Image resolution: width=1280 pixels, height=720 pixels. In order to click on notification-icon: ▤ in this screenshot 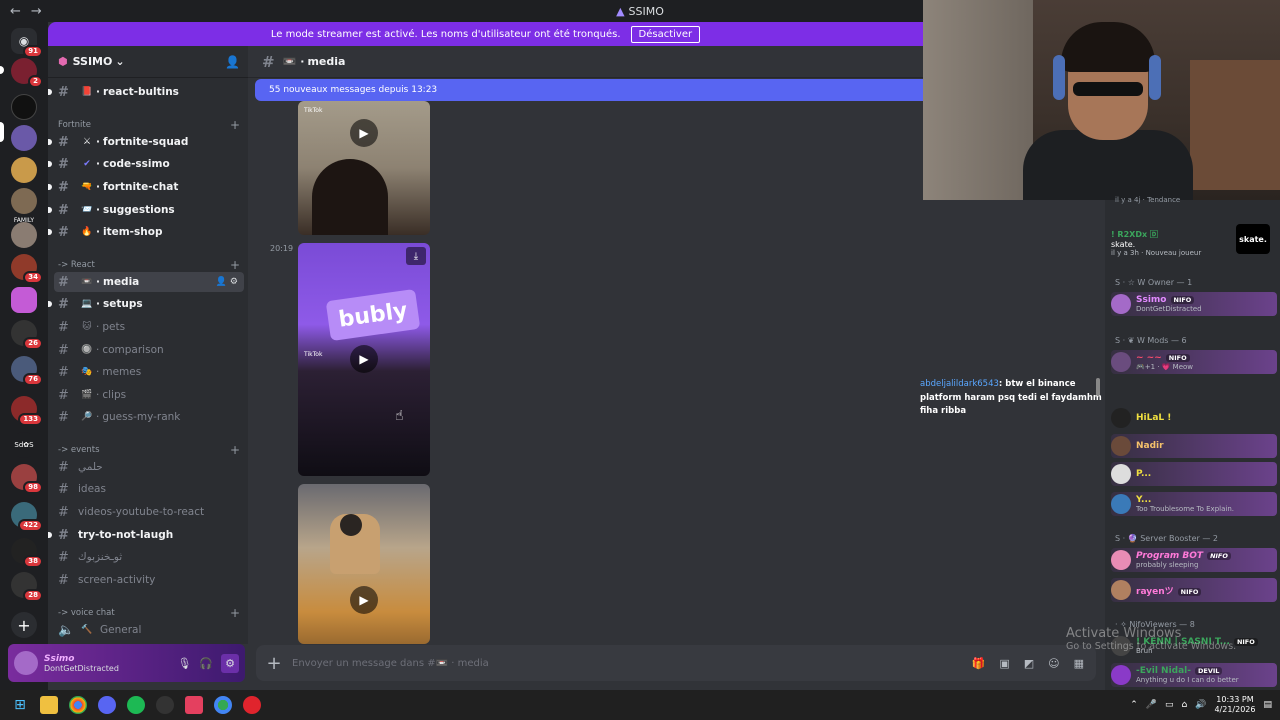, I will do `click(1267, 705)`.